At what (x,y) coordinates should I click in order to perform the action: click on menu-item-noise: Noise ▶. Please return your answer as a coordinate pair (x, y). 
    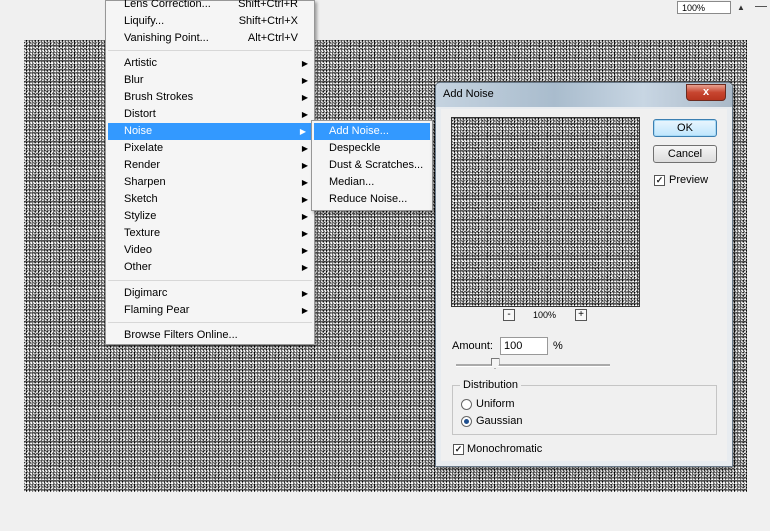
    Looking at the image, I should click on (210, 131).